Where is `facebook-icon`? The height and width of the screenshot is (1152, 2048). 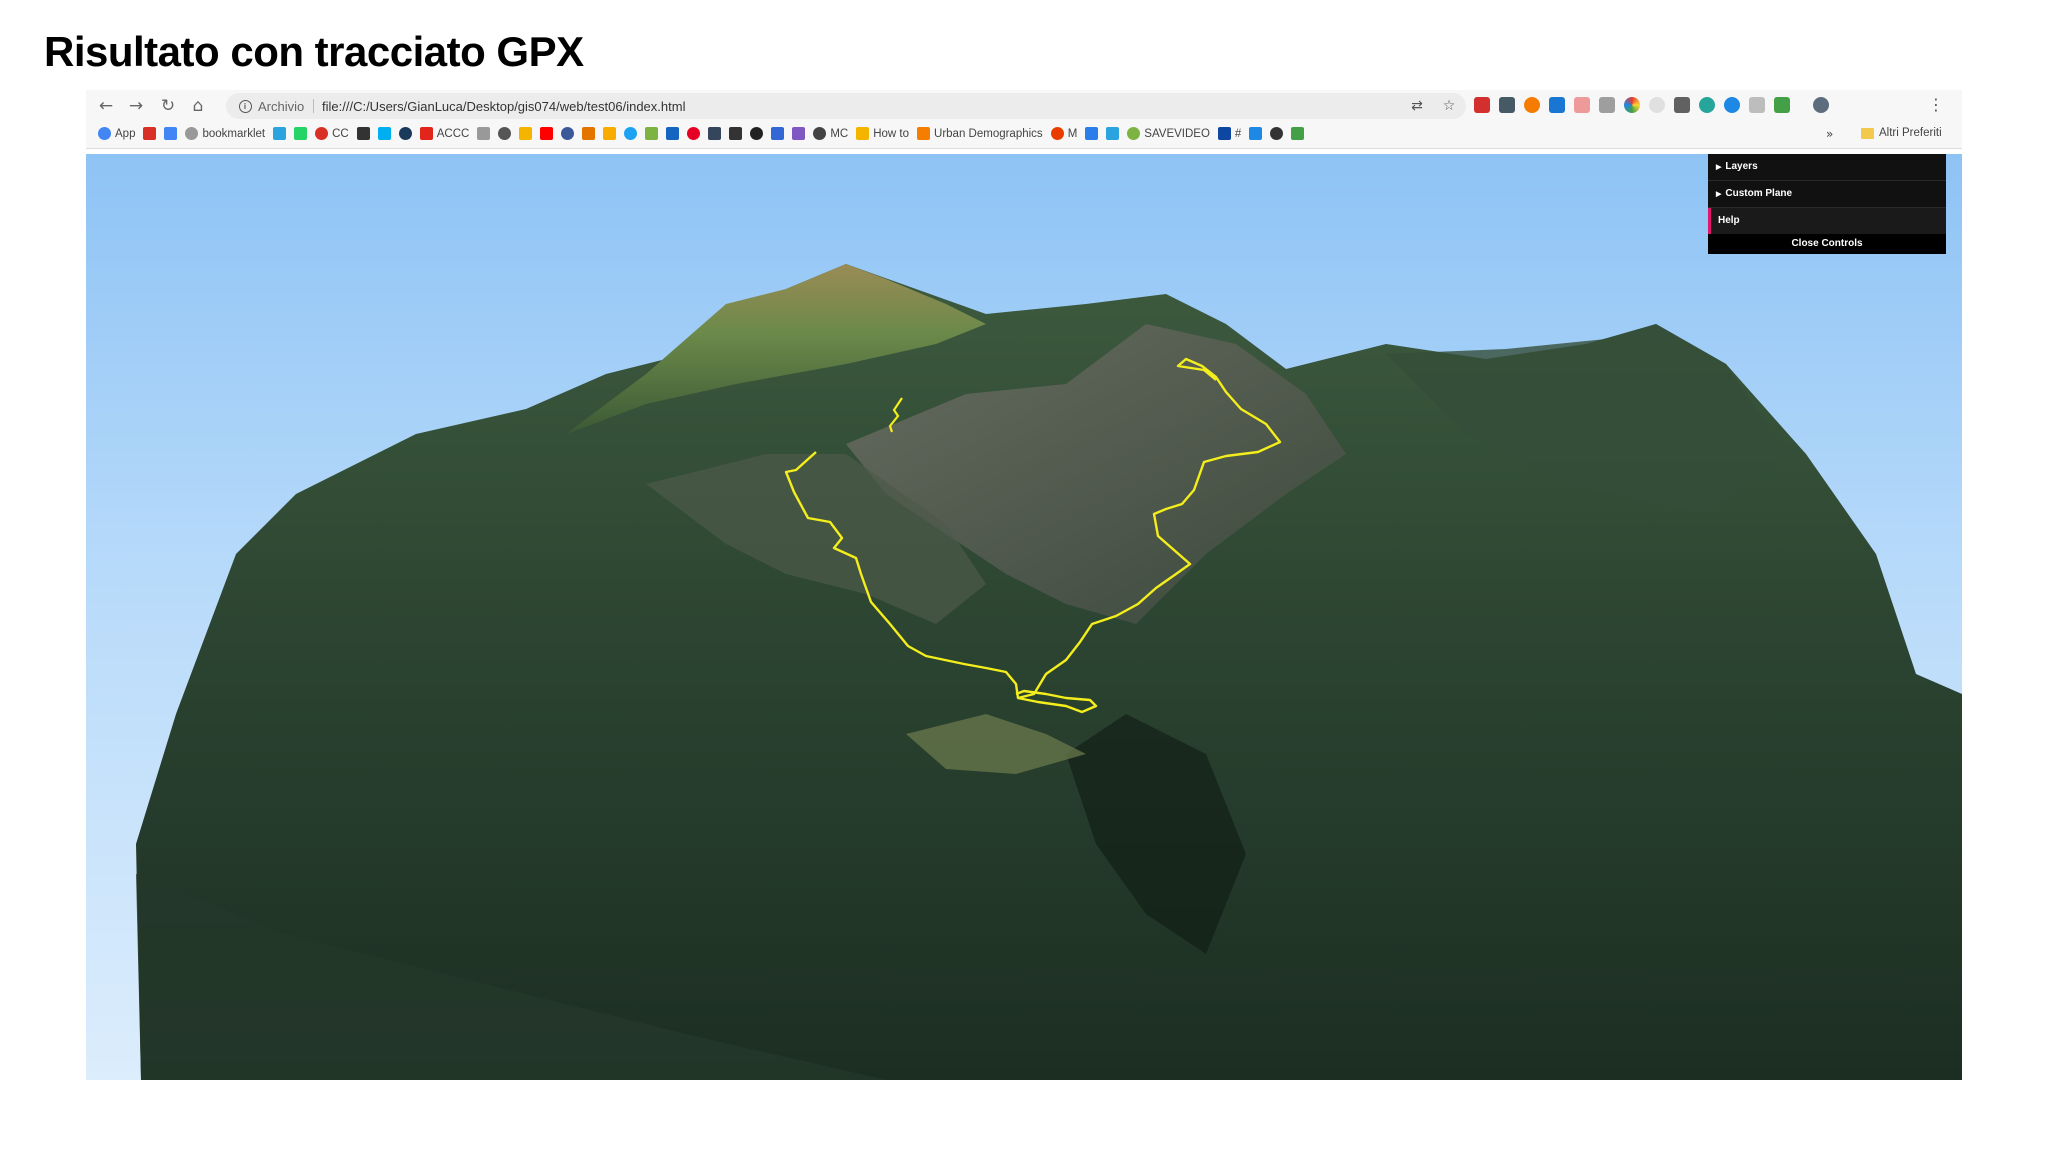
facebook-icon is located at coordinates (568, 133).